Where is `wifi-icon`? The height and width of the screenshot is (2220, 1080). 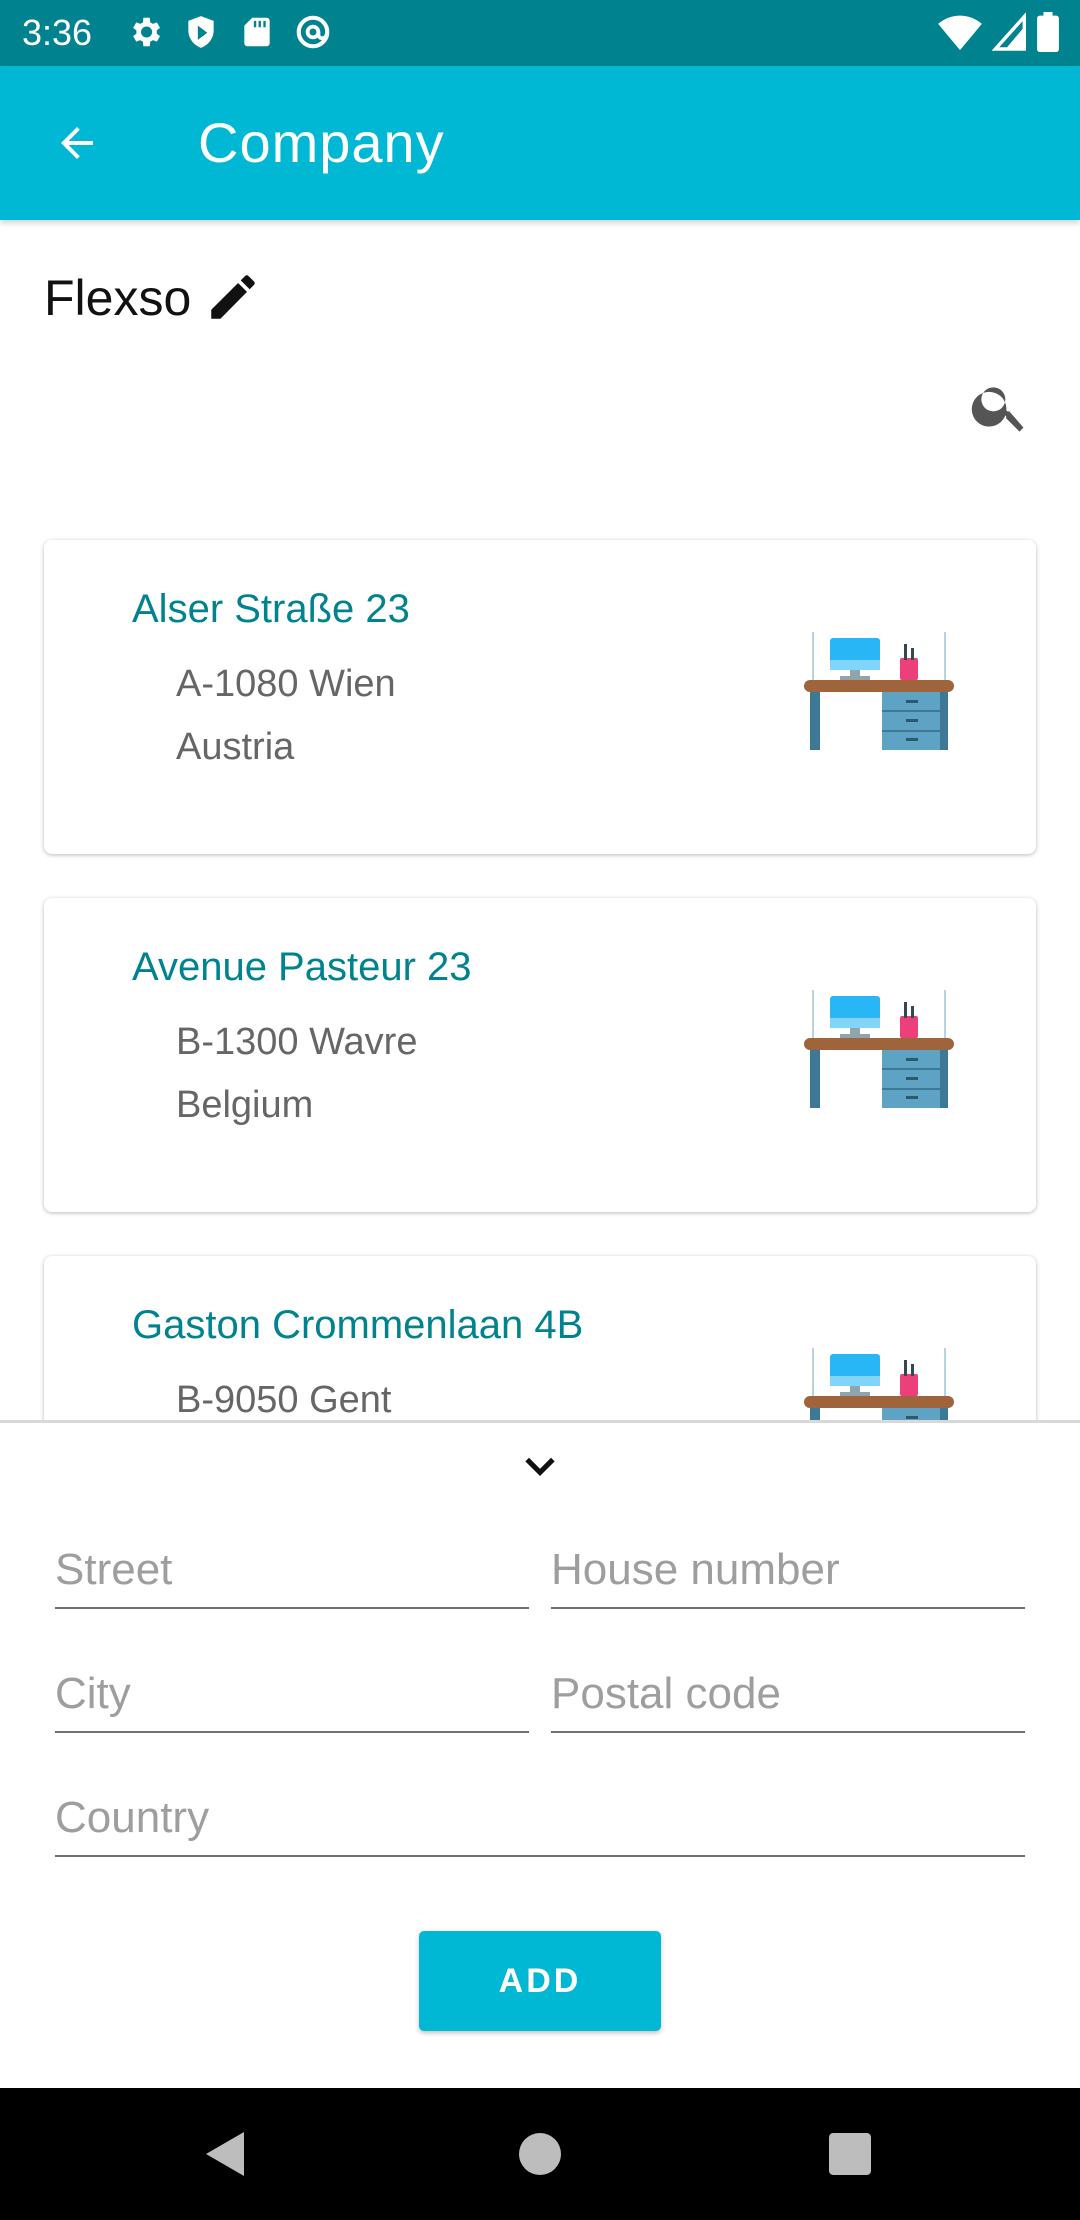 wifi-icon is located at coordinates (960, 32).